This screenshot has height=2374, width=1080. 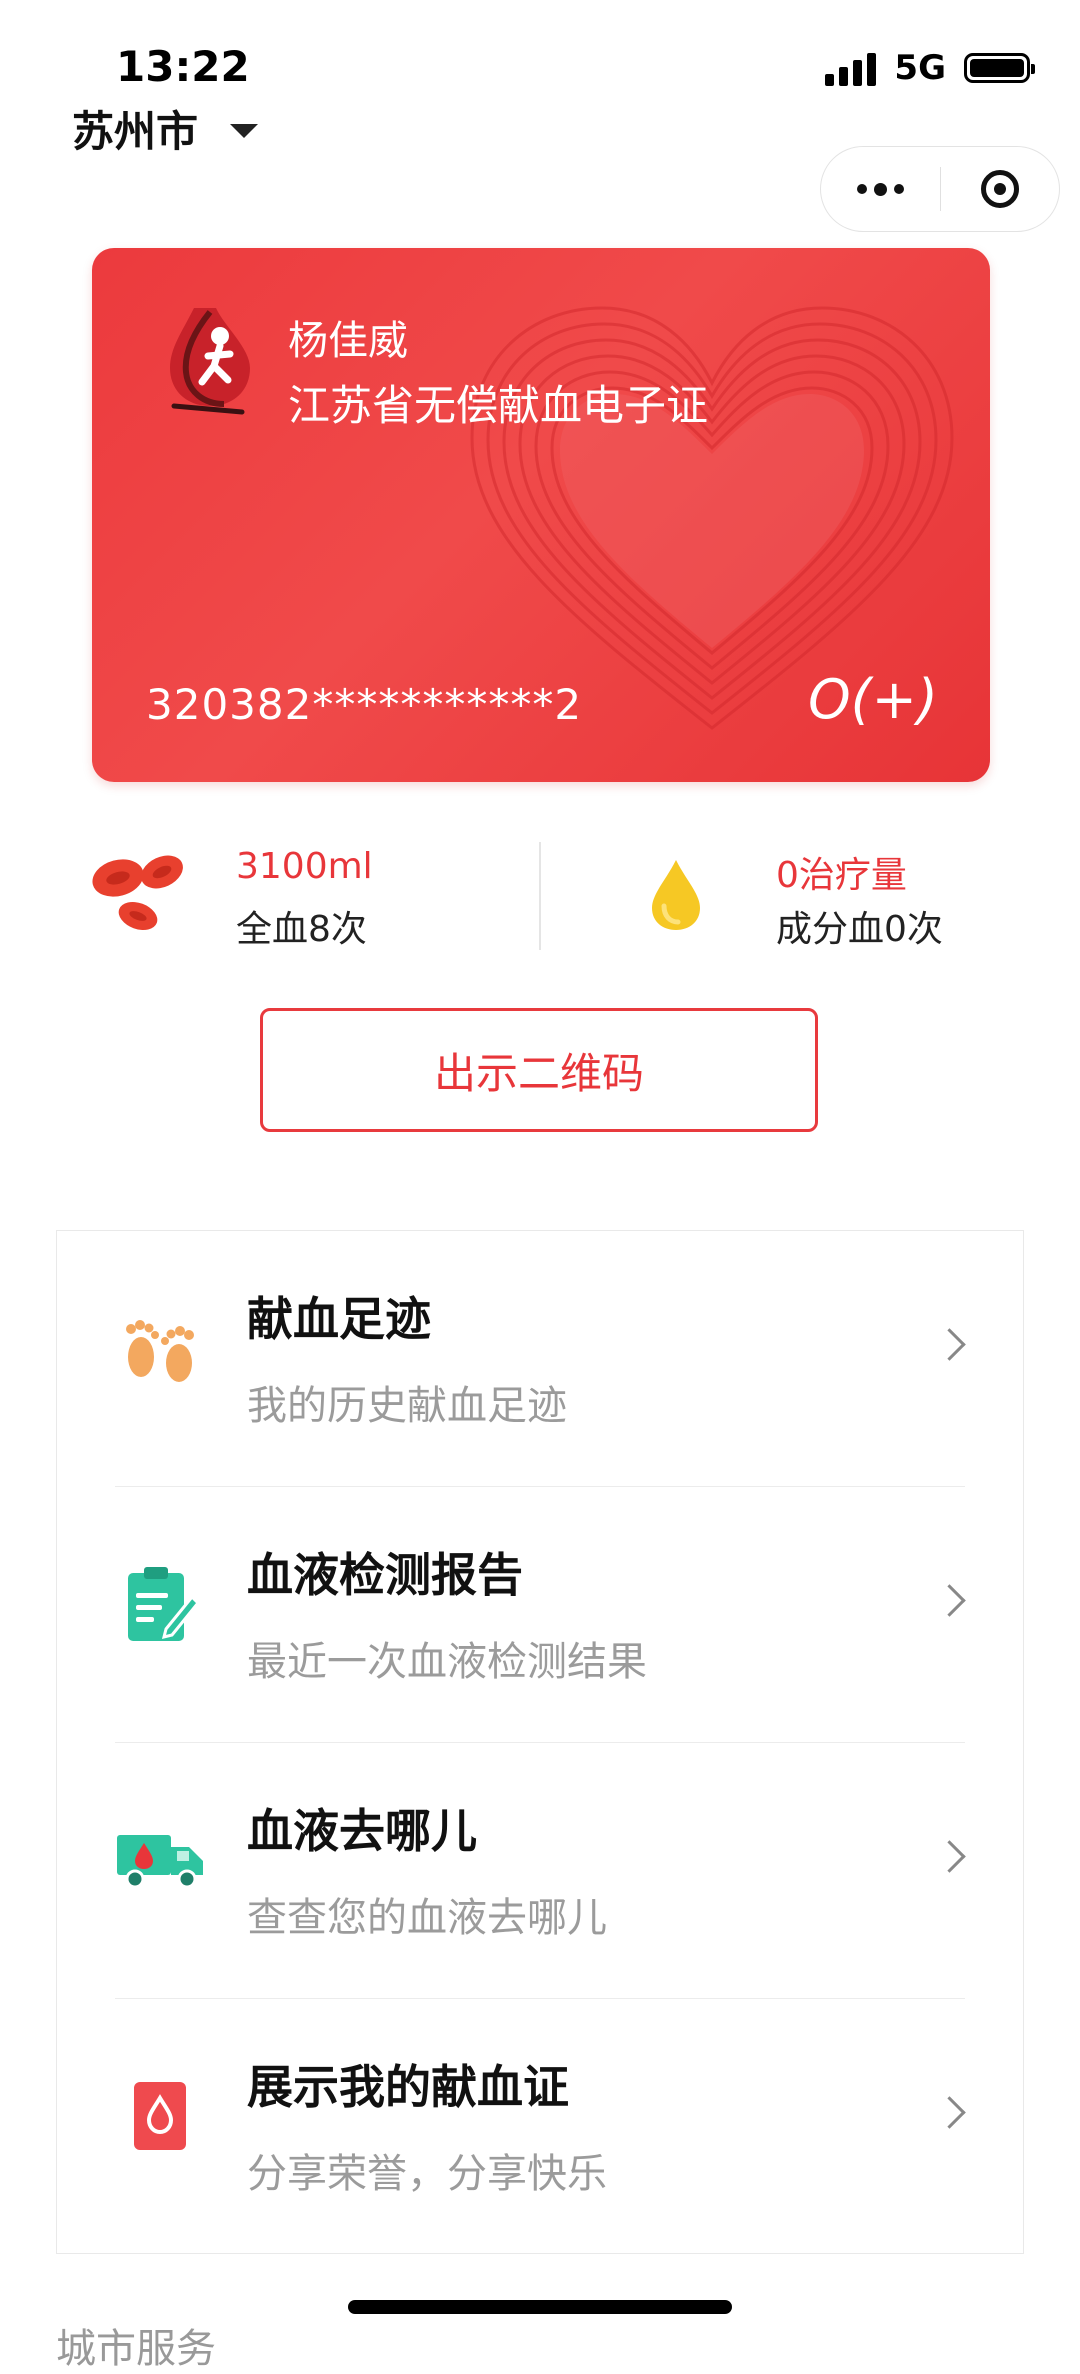 What do you see at coordinates (160, 2116) in the screenshot?
I see `blood-card-icon` at bounding box center [160, 2116].